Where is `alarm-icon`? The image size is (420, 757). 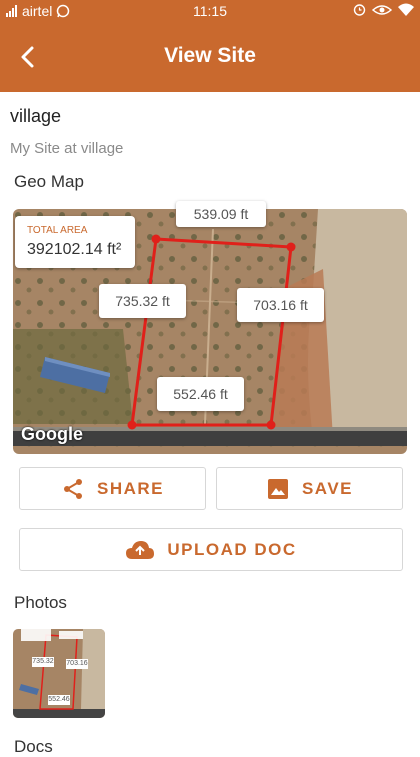 alarm-icon is located at coordinates (359, 10).